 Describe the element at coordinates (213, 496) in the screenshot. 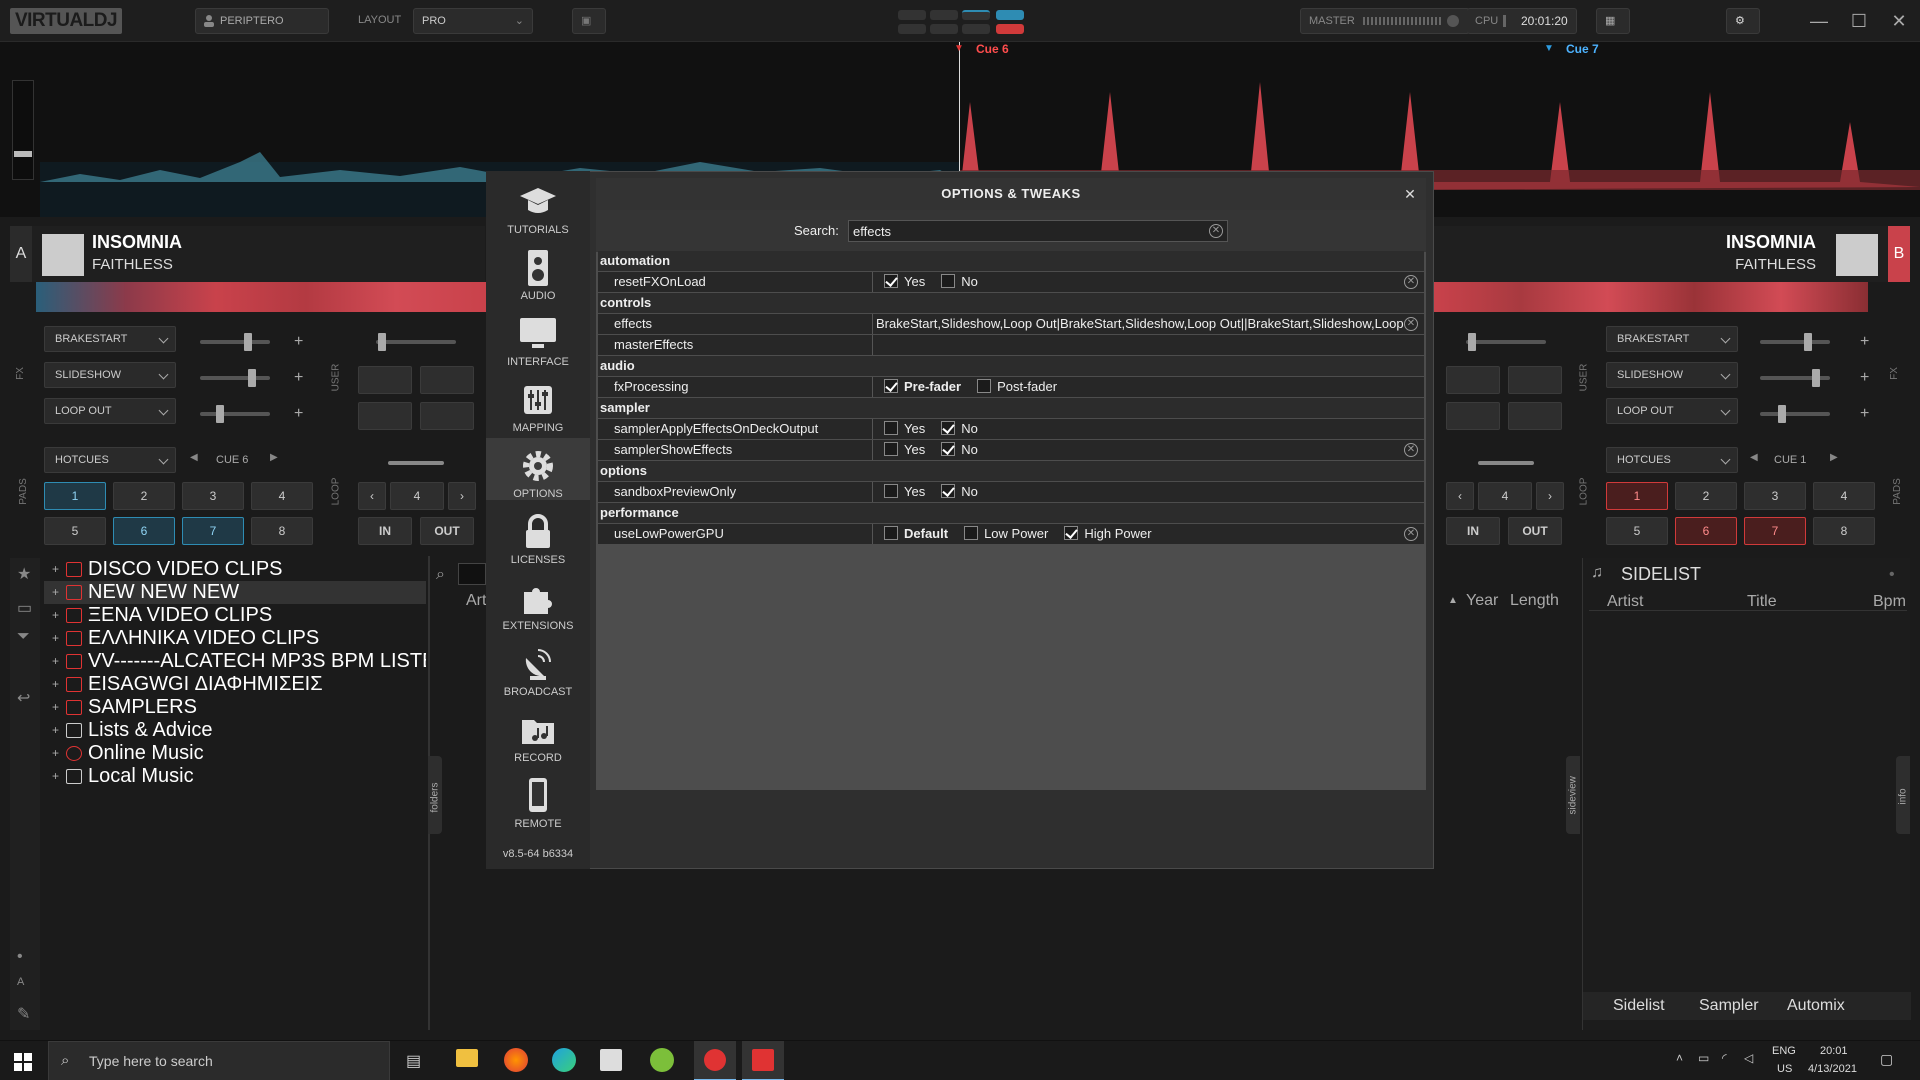

I see `hotcue-pad-3: 3` at that location.